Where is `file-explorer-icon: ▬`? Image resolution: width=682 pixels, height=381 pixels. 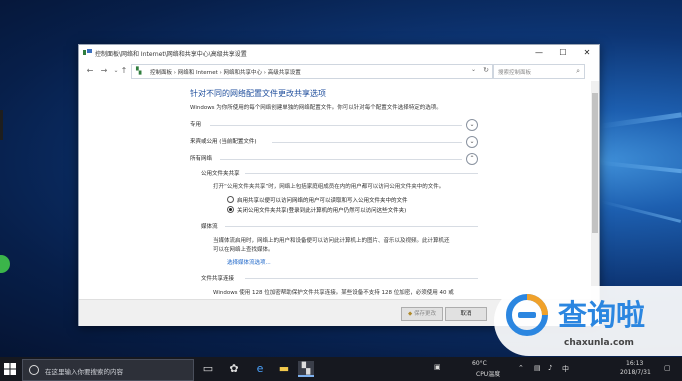 file-explorer-icon: ▬ is located at coordinates (284, 369).